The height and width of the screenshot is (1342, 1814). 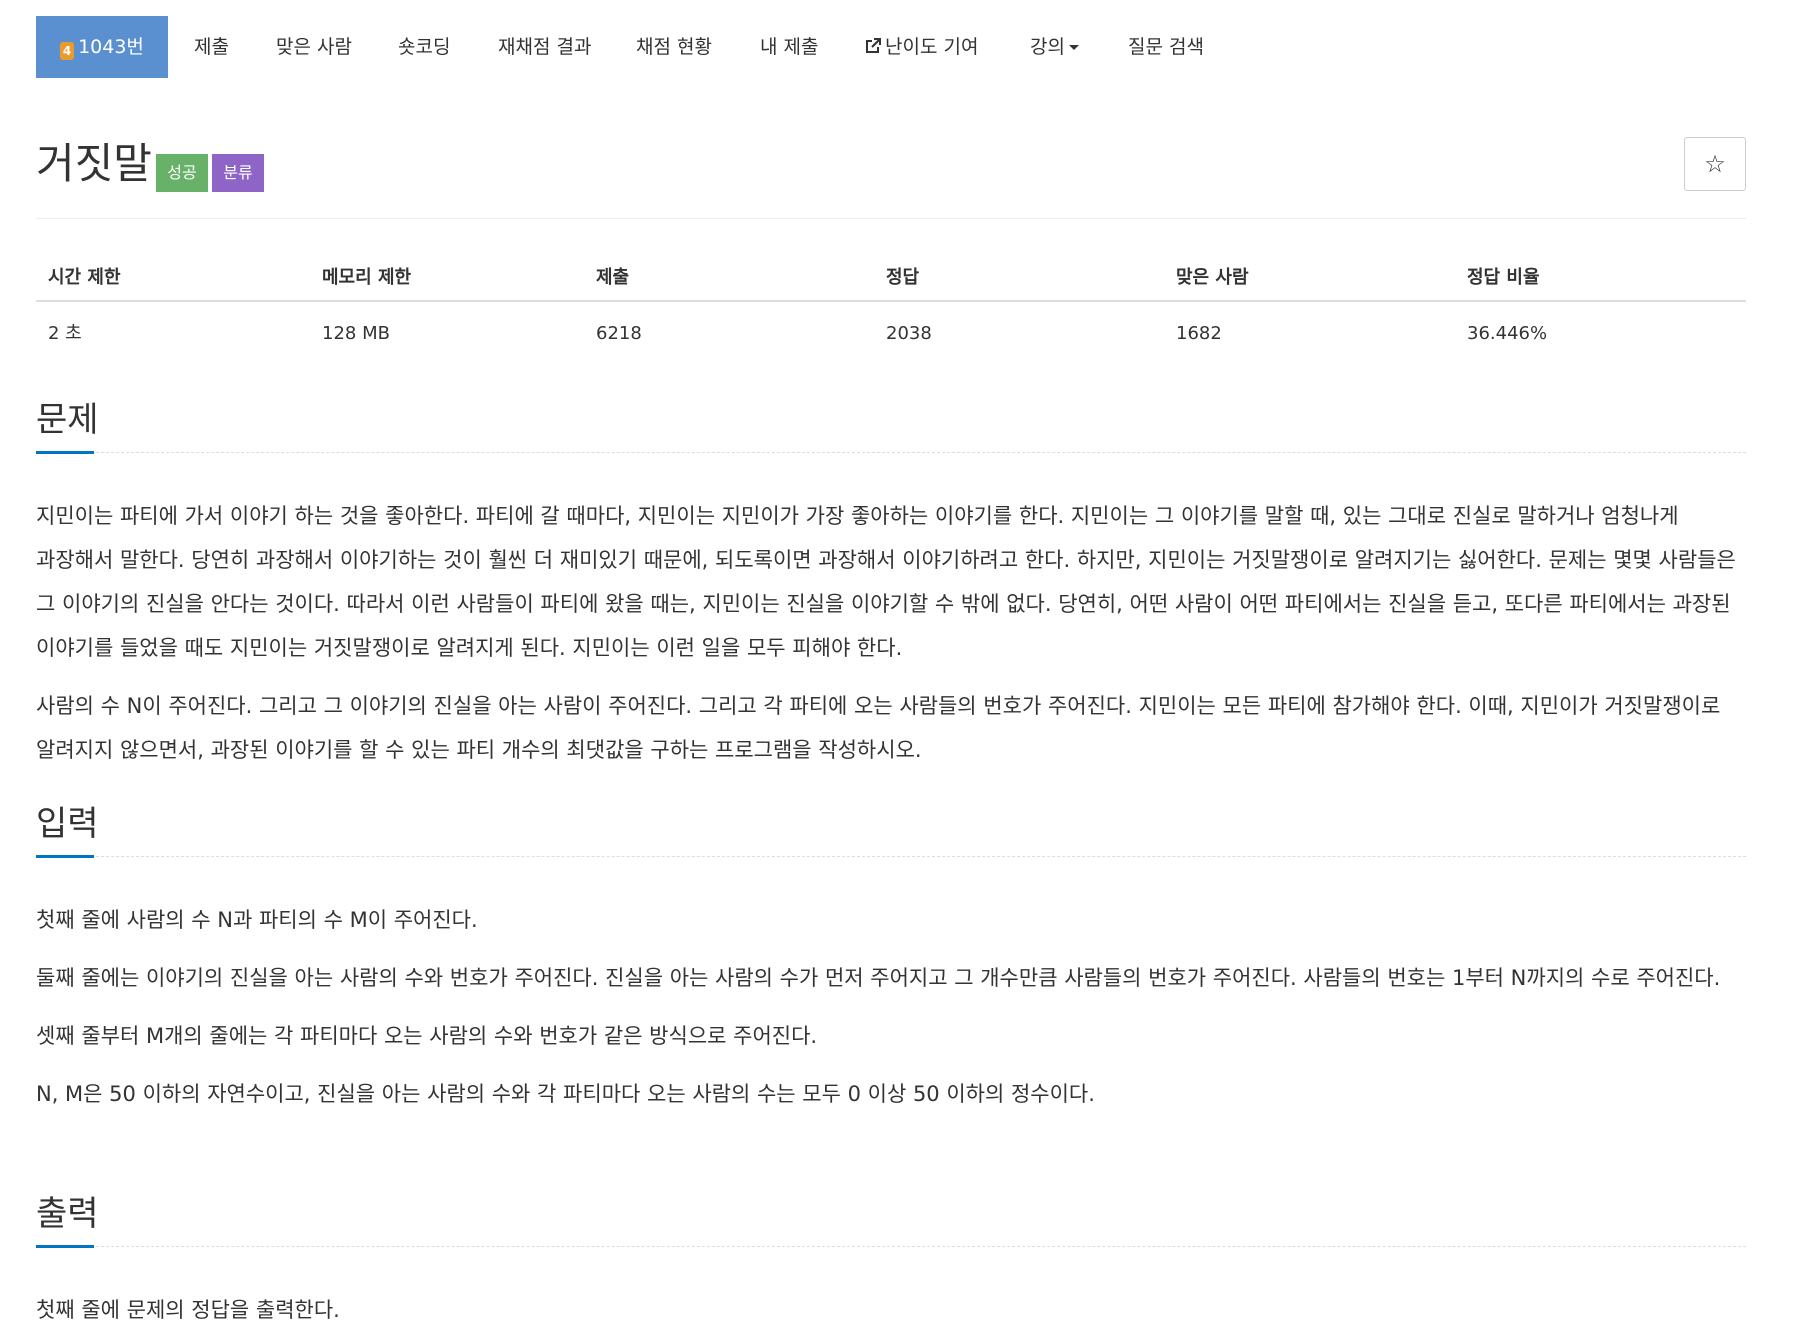 I want to click on tier-badge-icon: 4, so click(x=67, y=51).